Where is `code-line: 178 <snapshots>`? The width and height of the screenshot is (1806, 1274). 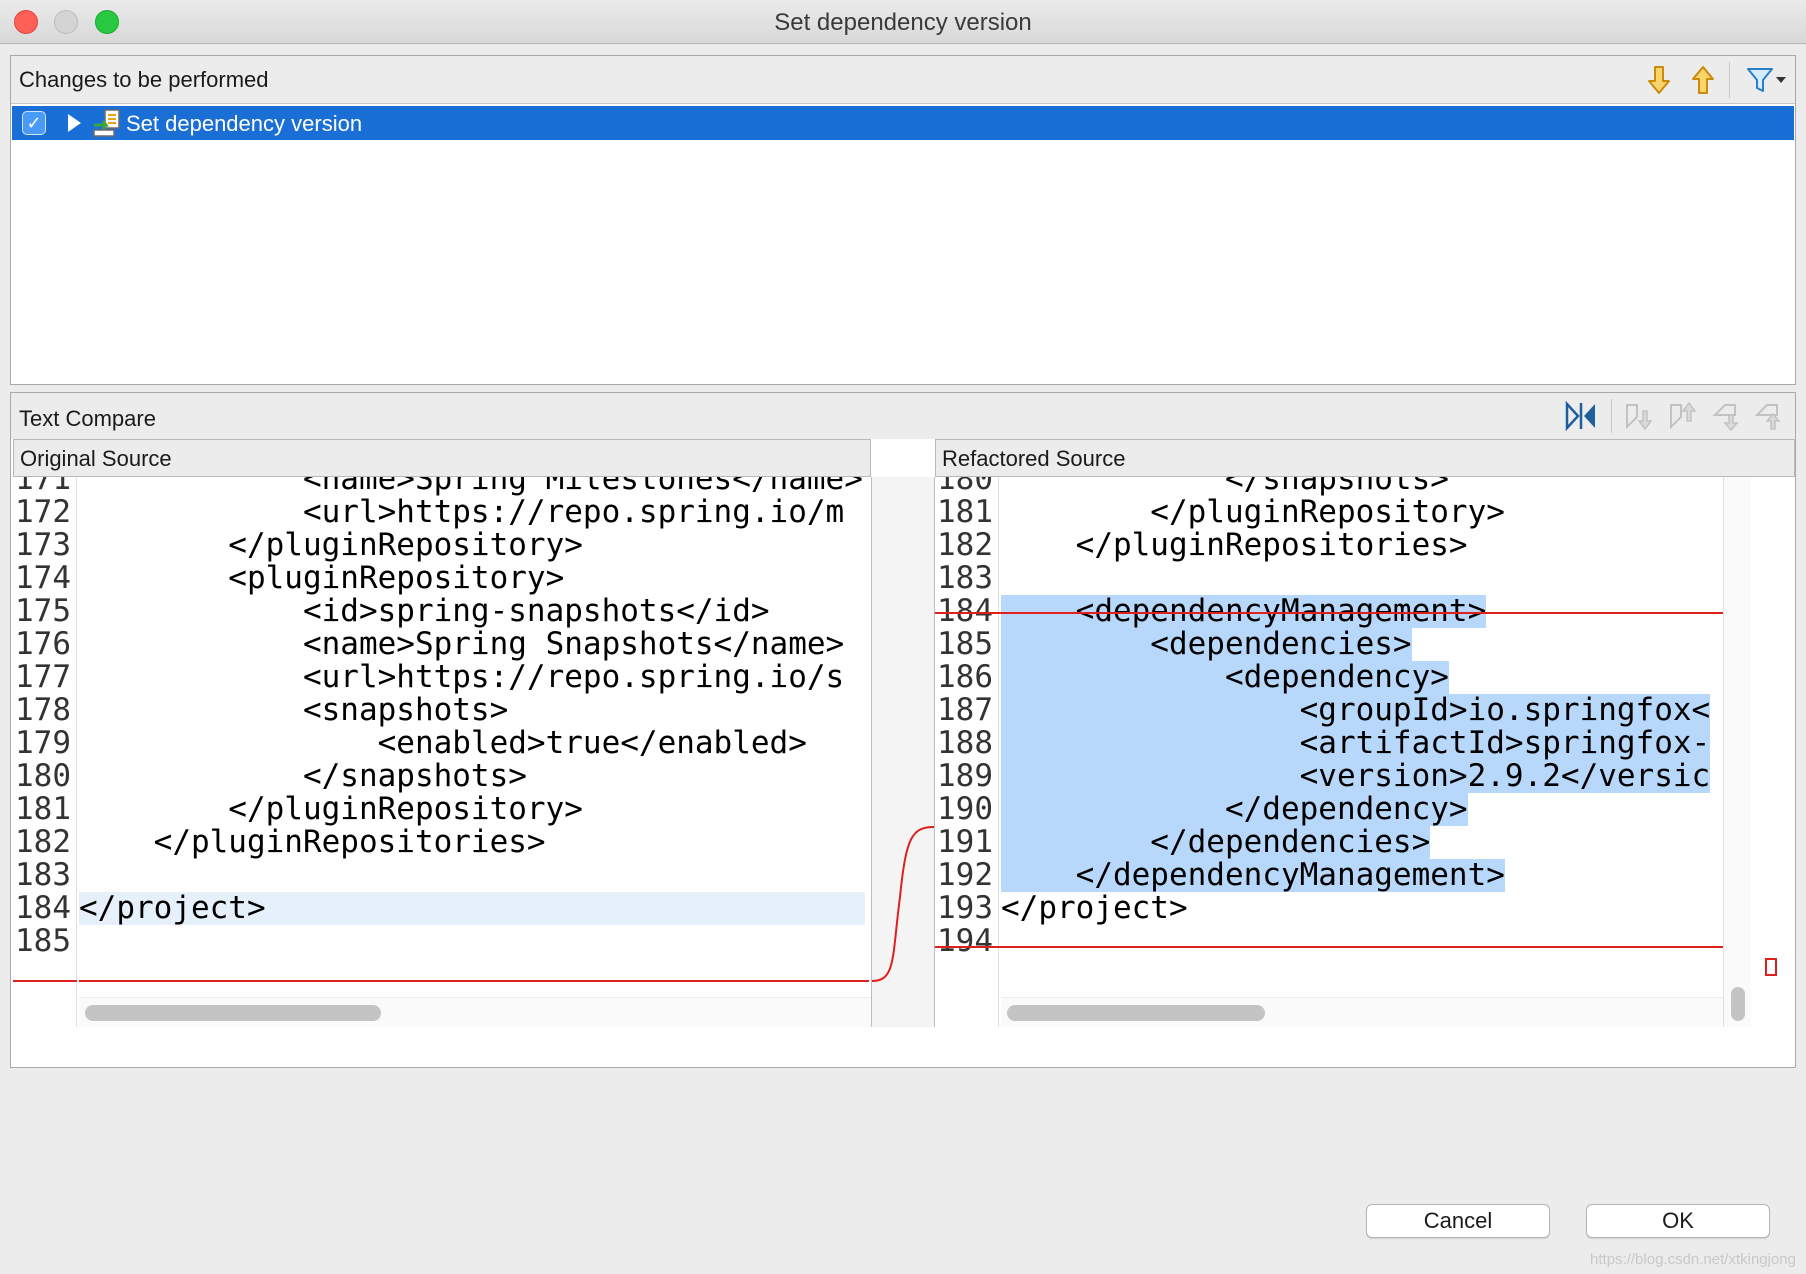 code-line: 178 <snapshots> is located at coordinates (442, 710).